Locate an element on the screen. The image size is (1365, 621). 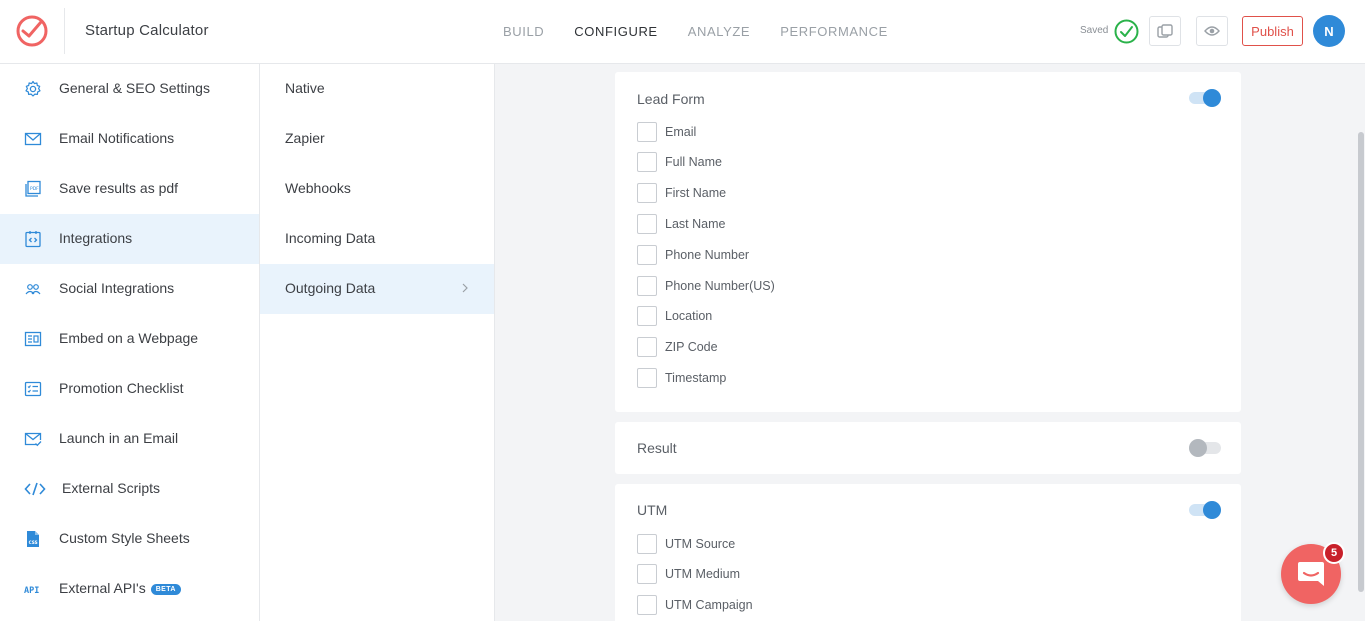
submenu-item-outgoing-data: Outgoing Data is located at coordinates (377, 289).